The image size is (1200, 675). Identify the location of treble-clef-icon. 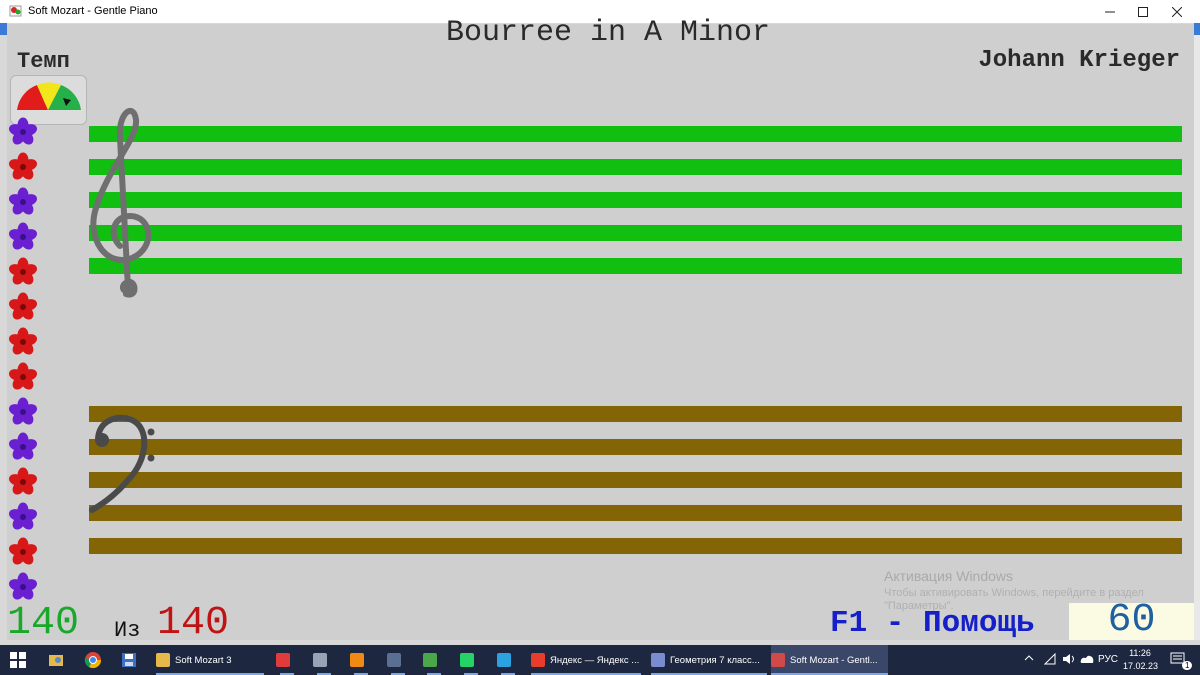
(121, 202).